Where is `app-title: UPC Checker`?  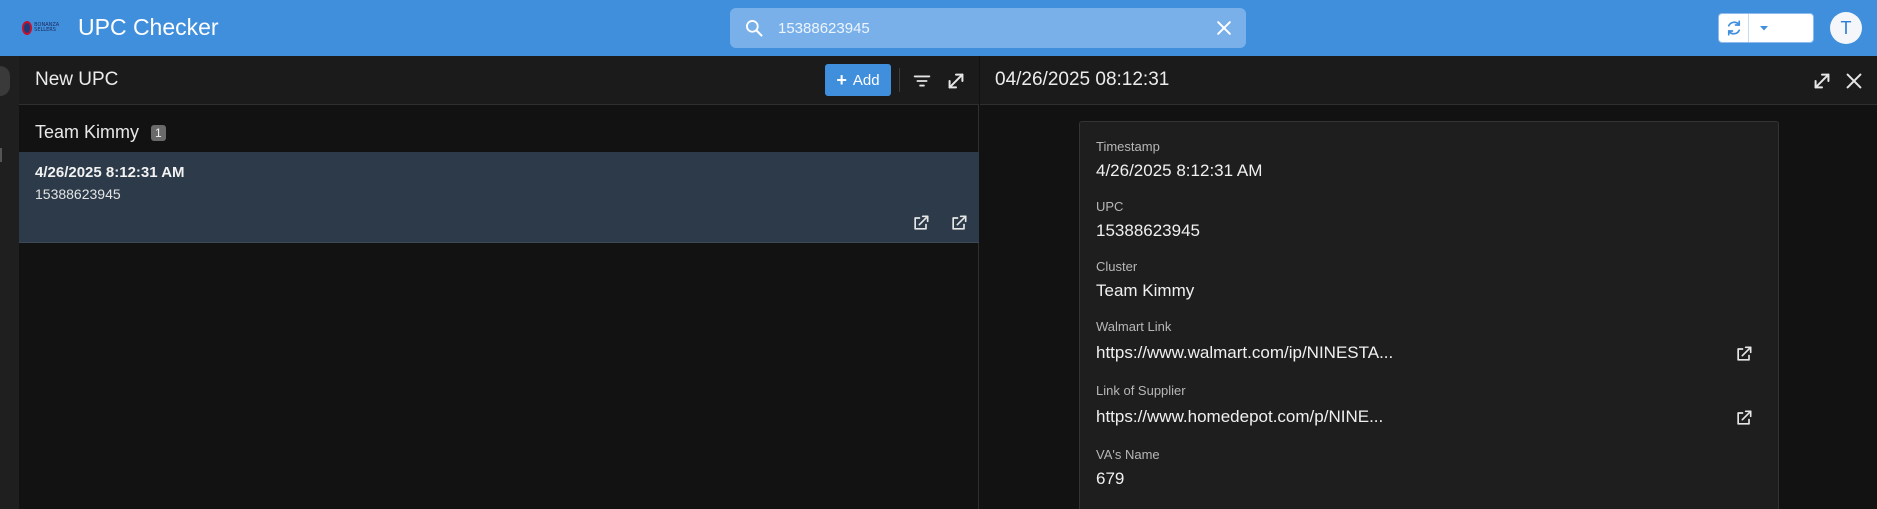 app-title: UPC Checker is located at coordinates (148, 27).